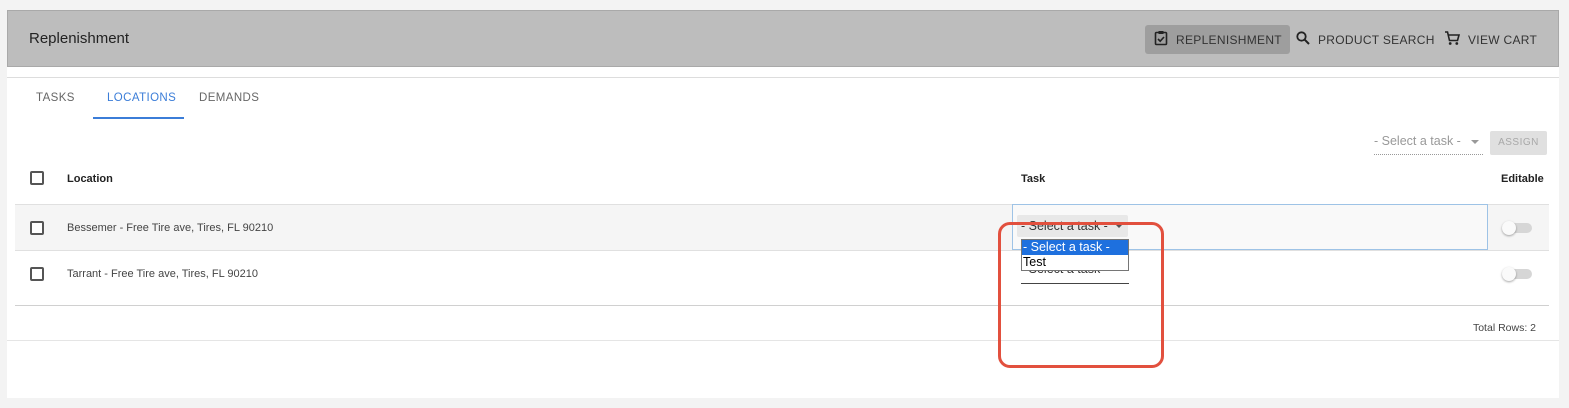 The width and height of the screenshot is (1569, 408). I want to click on column-header-task: Task, so click(1033, 179).